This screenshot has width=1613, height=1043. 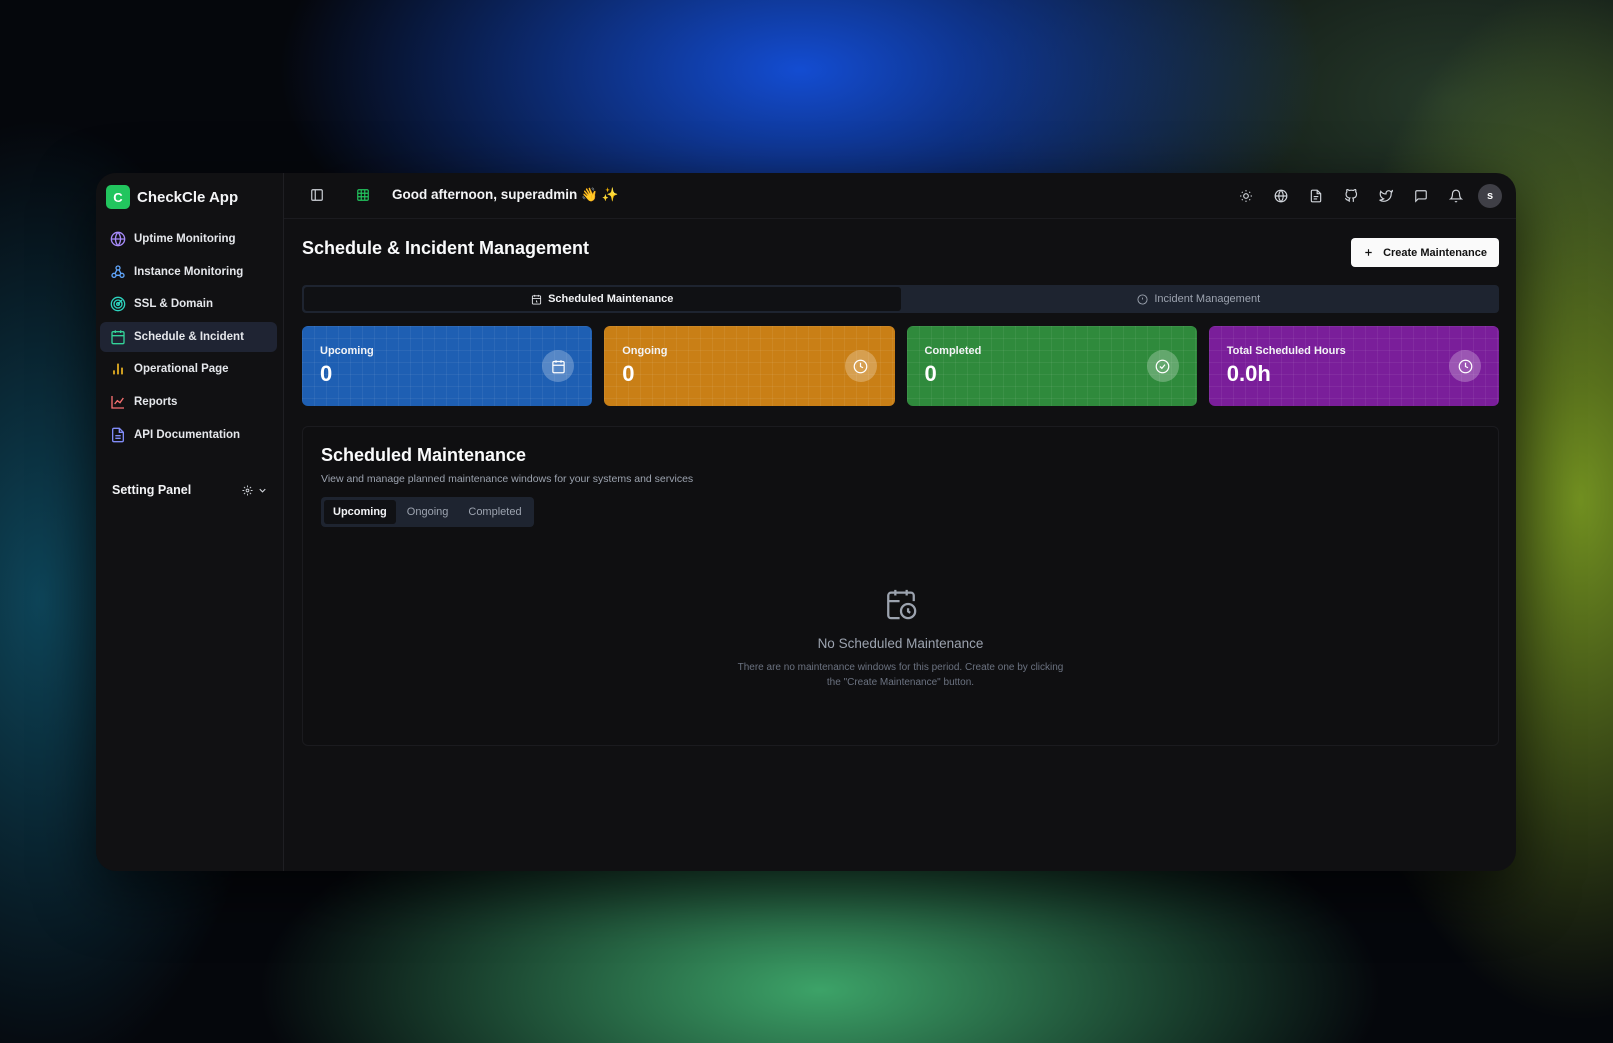 I want to click on sidebar-item-uptime-monitoring: Uptime Monitoring, so click(x=188, y=239).